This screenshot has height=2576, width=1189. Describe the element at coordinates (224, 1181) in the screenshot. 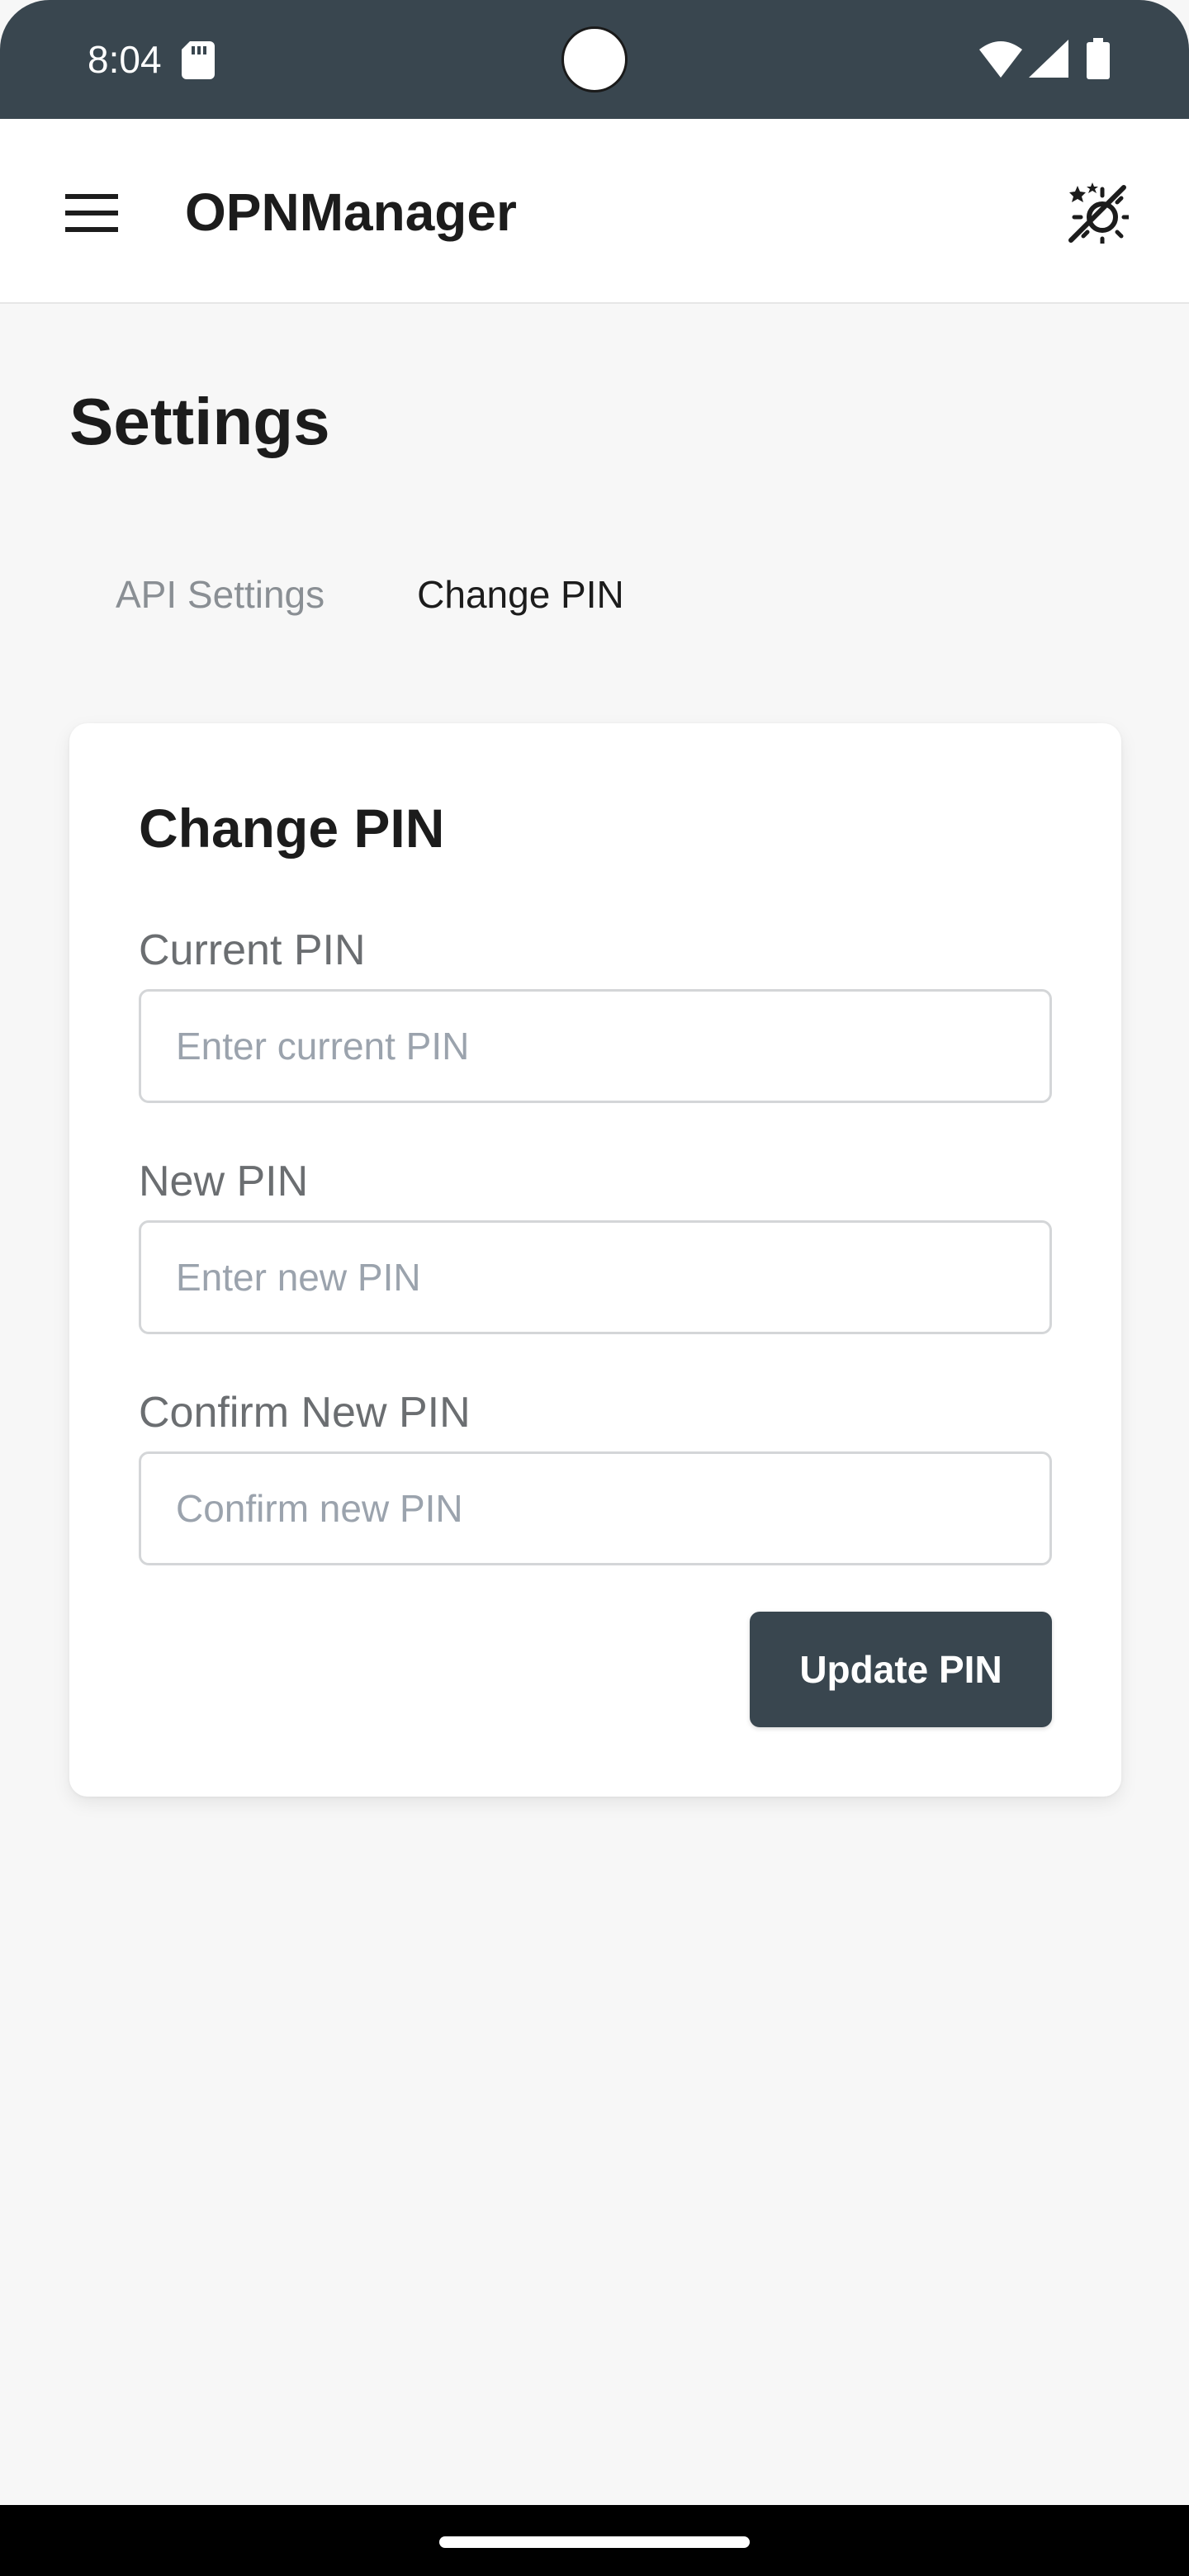

I see `new-pin-label: New PIN` at that location.